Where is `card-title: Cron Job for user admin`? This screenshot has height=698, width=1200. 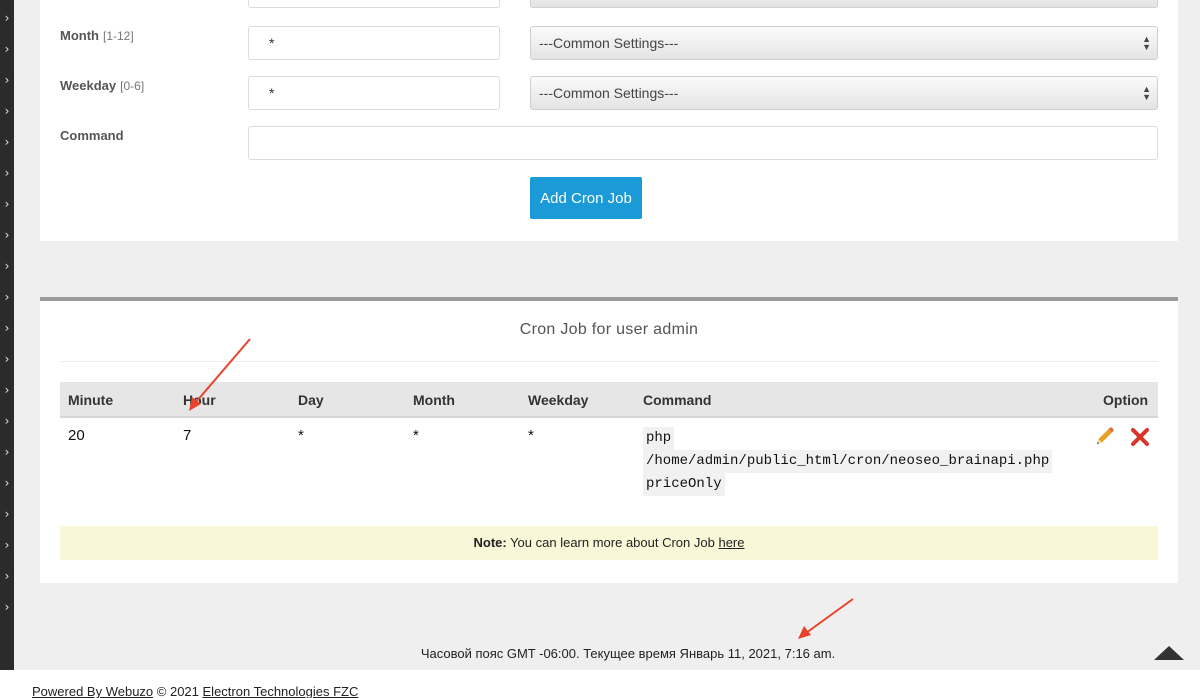 card-title: Cron Job for user admin is located at coordinates (609, 329).